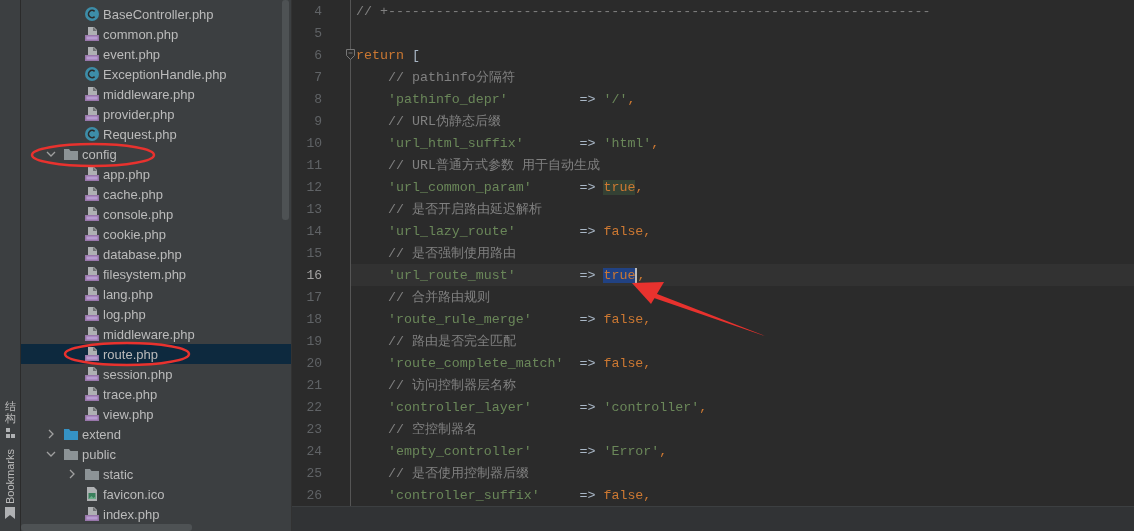 This screenshot has width=1134, height=531. What do you see at coordinates (156, 394) in the screenshot?
I see `tree-item: trace.php` at bounding box center [156, 394].